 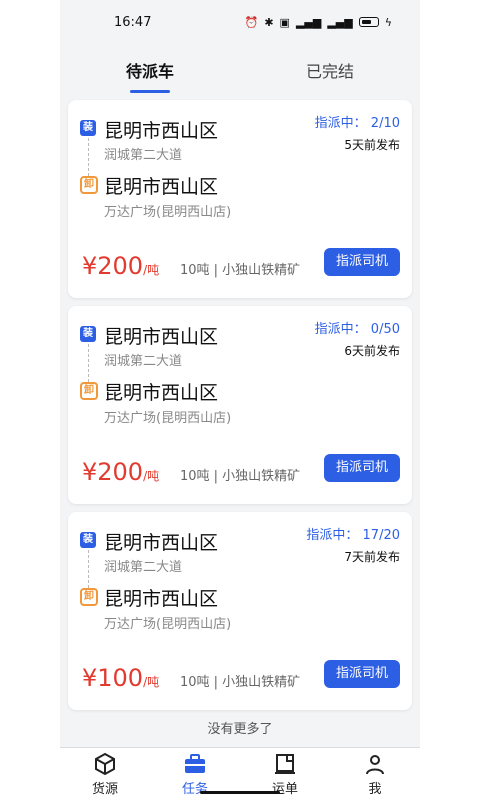 I want to click on user-icon, so click(x=375, y=764).